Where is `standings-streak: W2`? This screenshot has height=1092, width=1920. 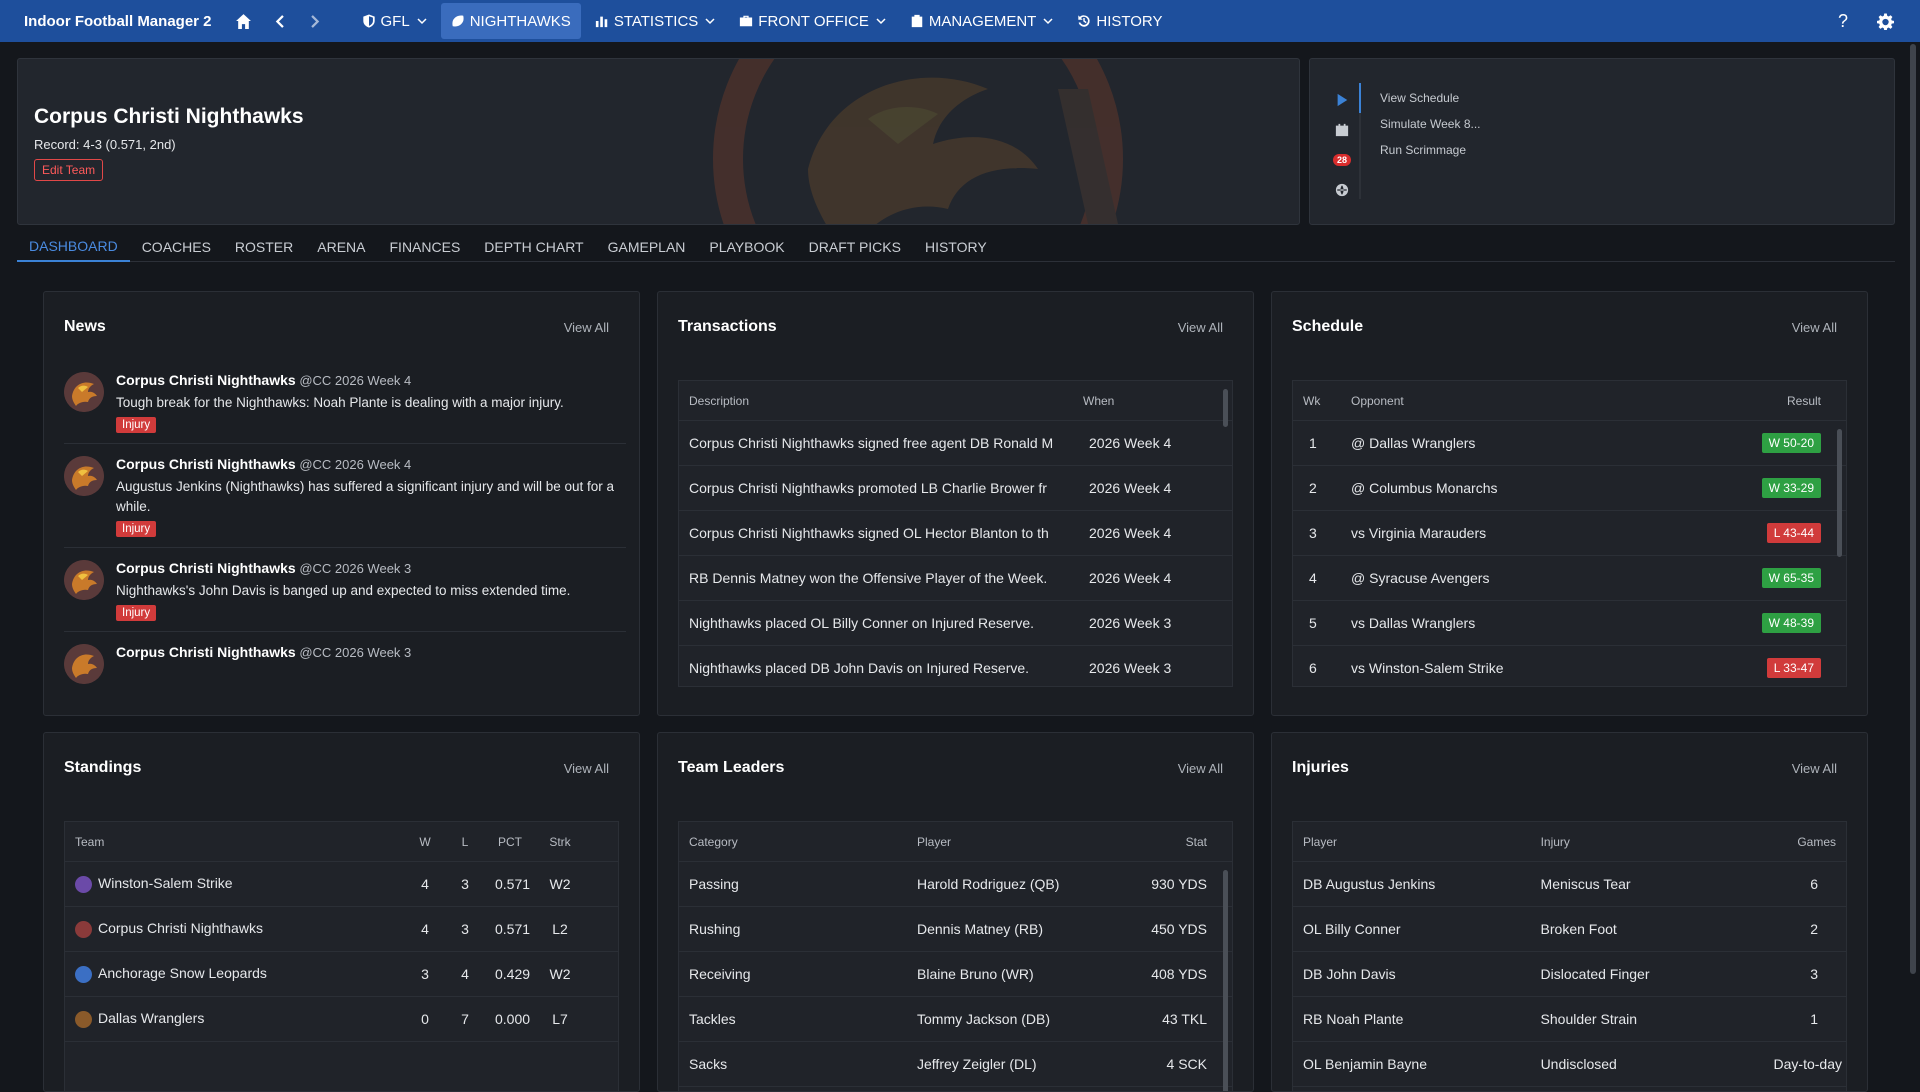 standings-streak: W2 is located at coordinates (560, 974).